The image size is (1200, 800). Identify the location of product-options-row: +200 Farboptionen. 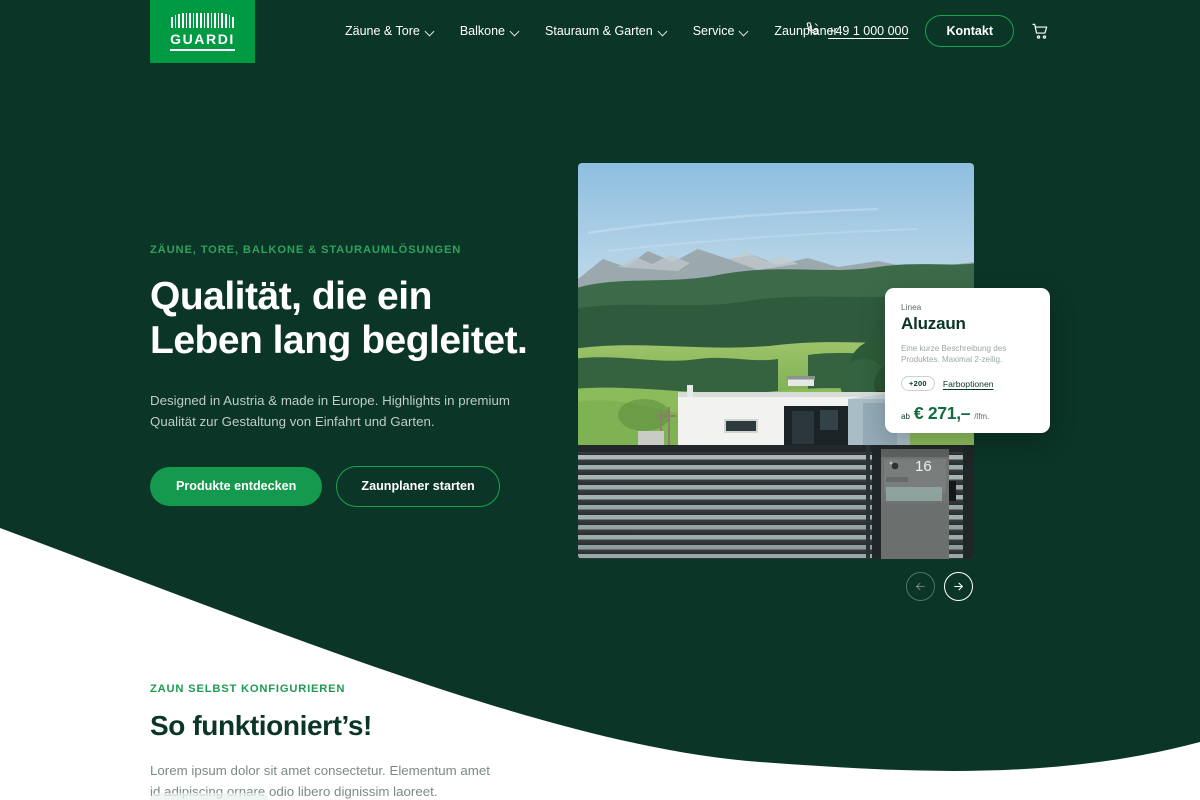
(967, 383).